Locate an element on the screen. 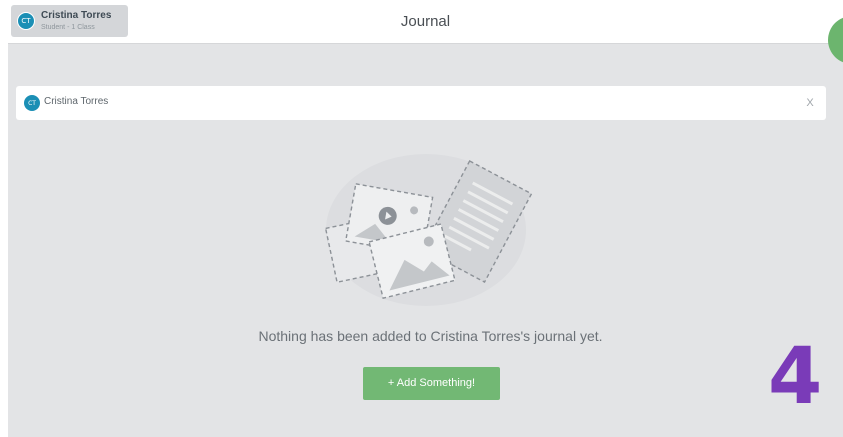 The width and height of the screenshot is (843, 437). student-filter-bar: CT Cristina Torres X is located at coordinates (421, 103).